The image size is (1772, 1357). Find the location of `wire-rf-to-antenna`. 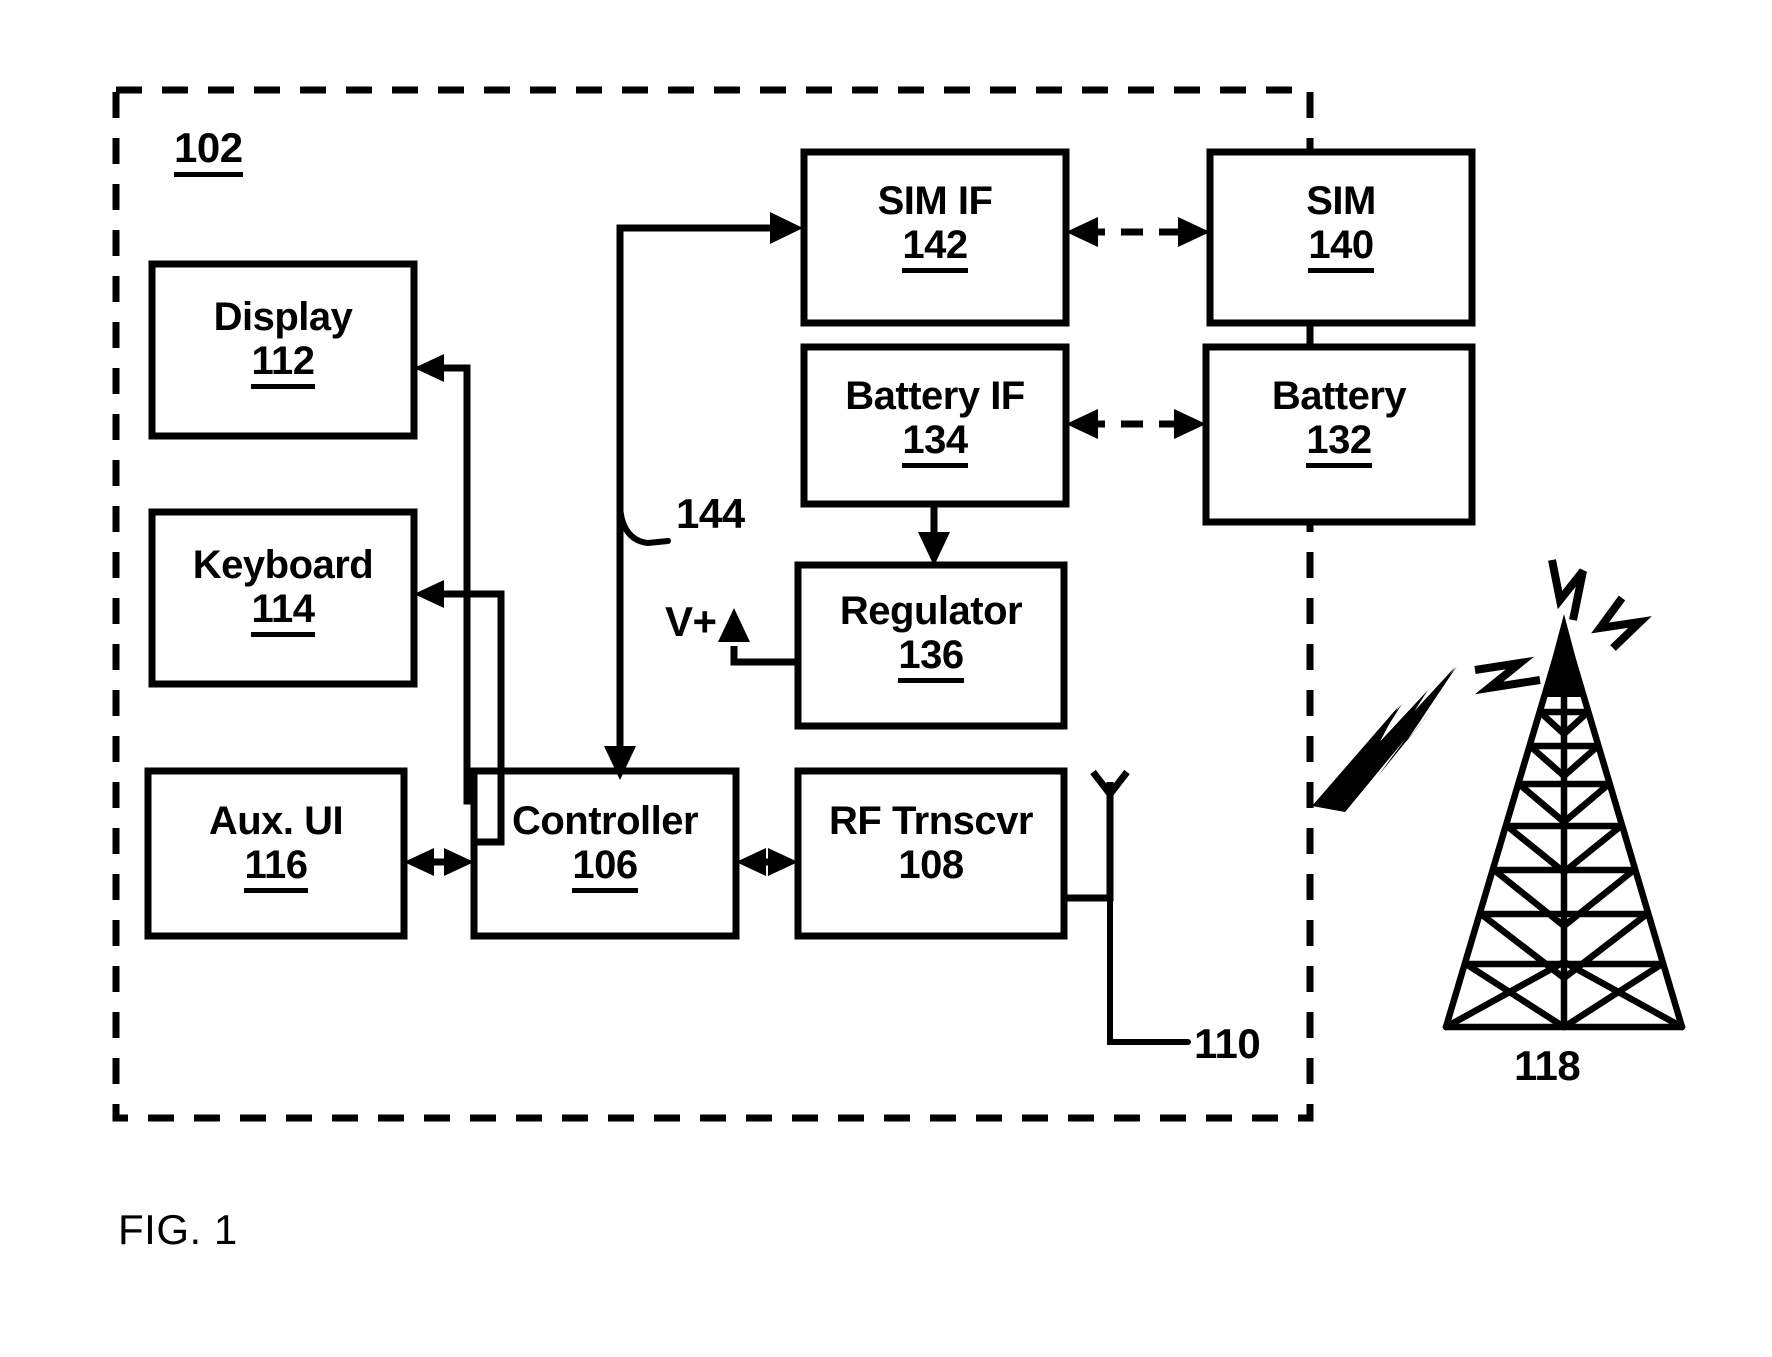

wire-rf-to-antenna is located at coordinates (1089, 842).